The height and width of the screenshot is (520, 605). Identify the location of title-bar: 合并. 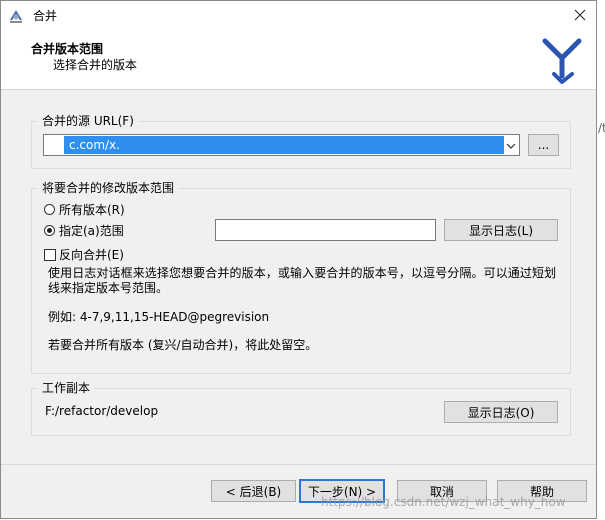
(298, 16).